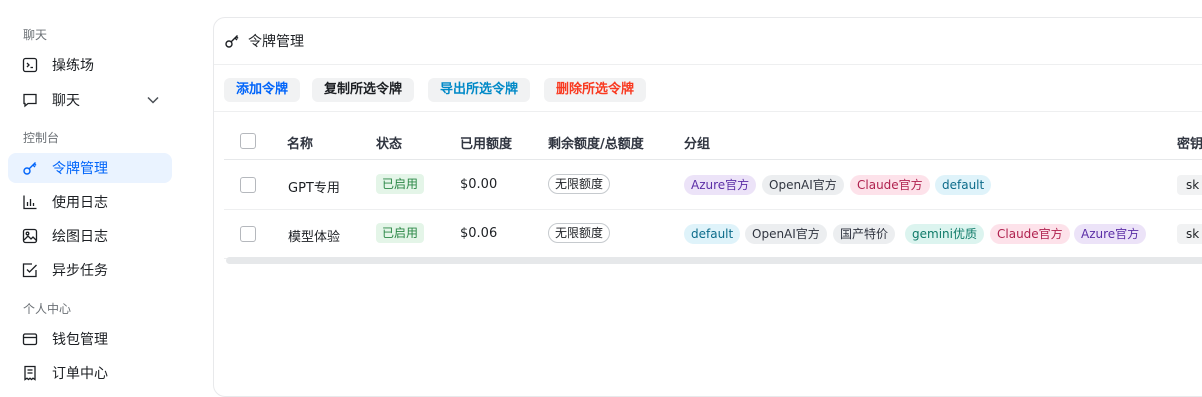  Describe the element at coordinates (1189, 142) in the screenshot. I see `column-header-key: 密钥` at that location.